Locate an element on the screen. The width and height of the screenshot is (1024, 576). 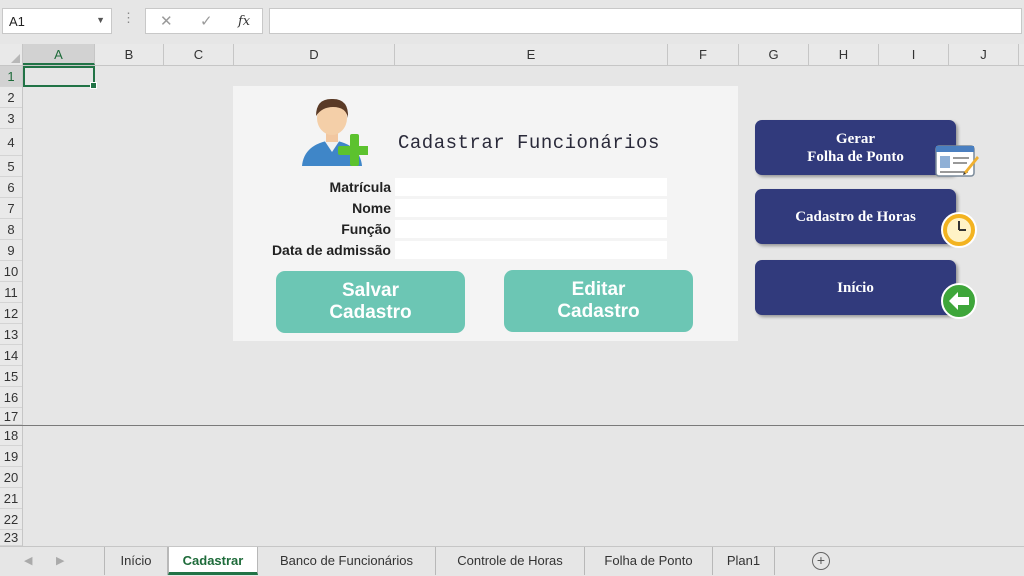
active-cell-selection is located at coordinates (60, 77).